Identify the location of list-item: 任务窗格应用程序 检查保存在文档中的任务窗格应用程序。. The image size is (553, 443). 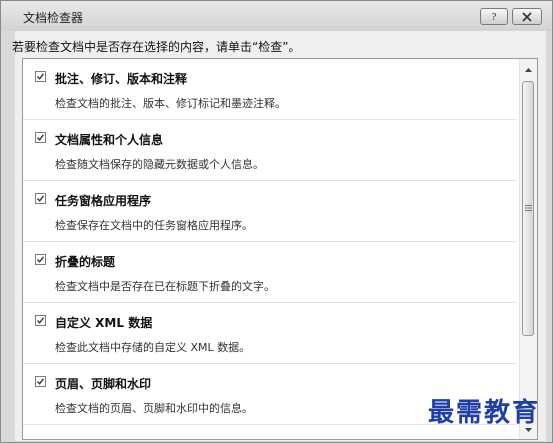
(270, 211).